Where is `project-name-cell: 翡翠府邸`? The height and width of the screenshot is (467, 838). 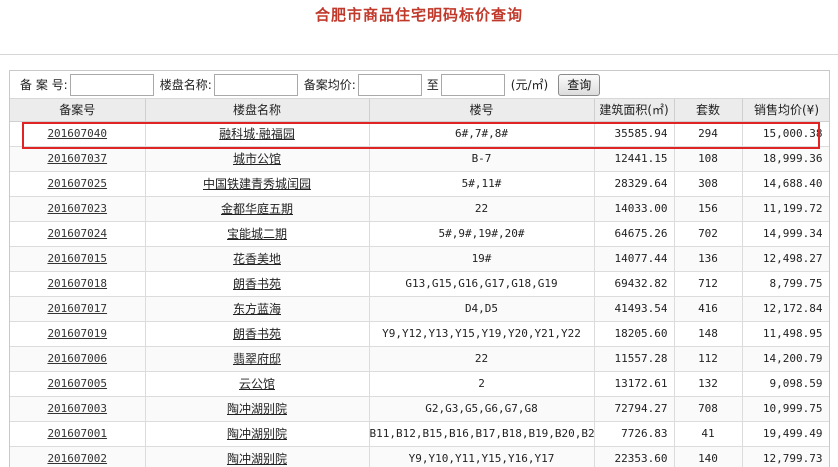
project-name-cell: 翡翠府邸 is located at coordinates (257, 359).